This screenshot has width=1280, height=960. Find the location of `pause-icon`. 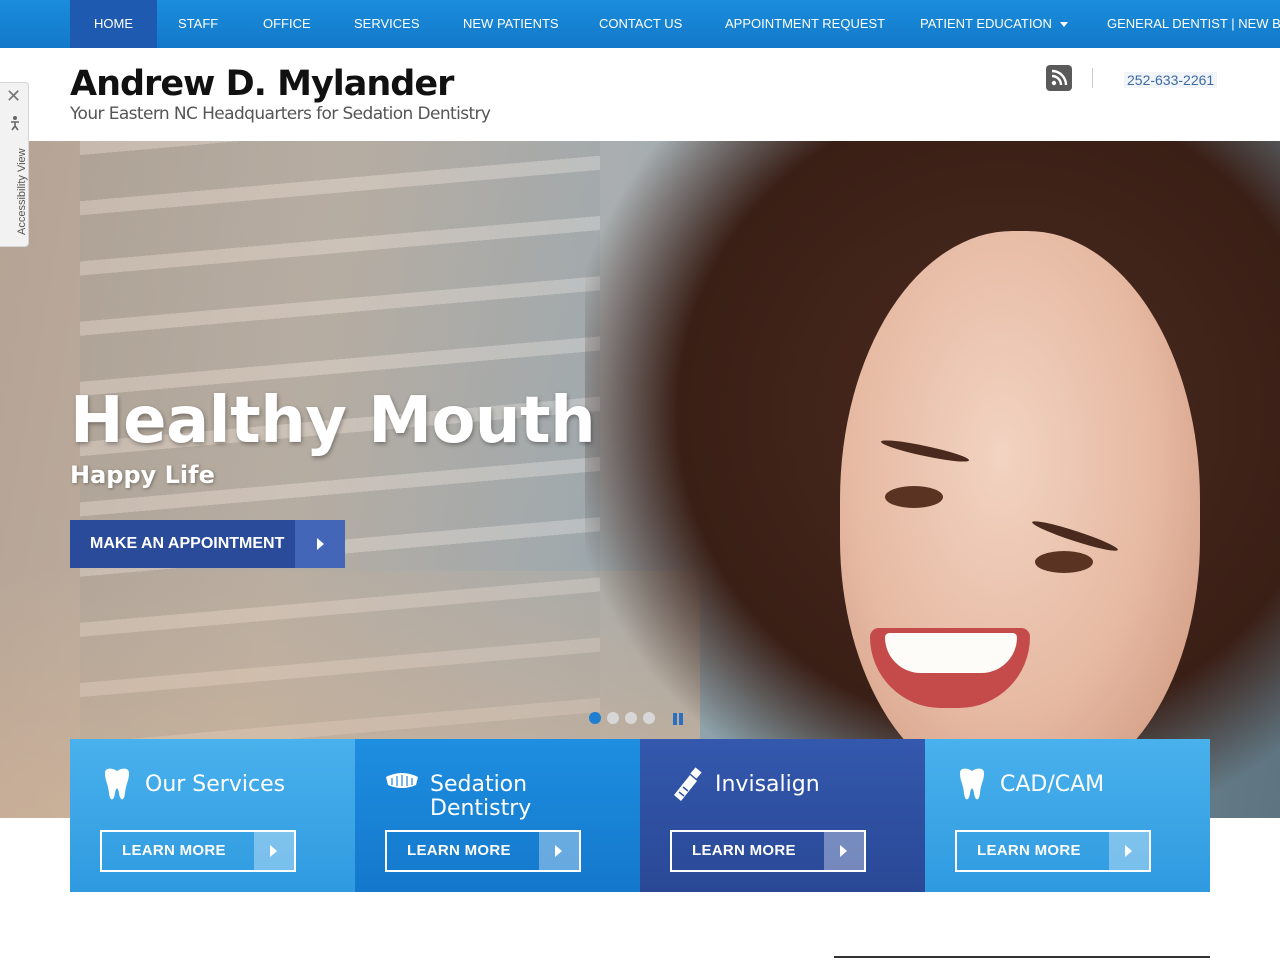

pause-icon is located at coordinates (678, 719).